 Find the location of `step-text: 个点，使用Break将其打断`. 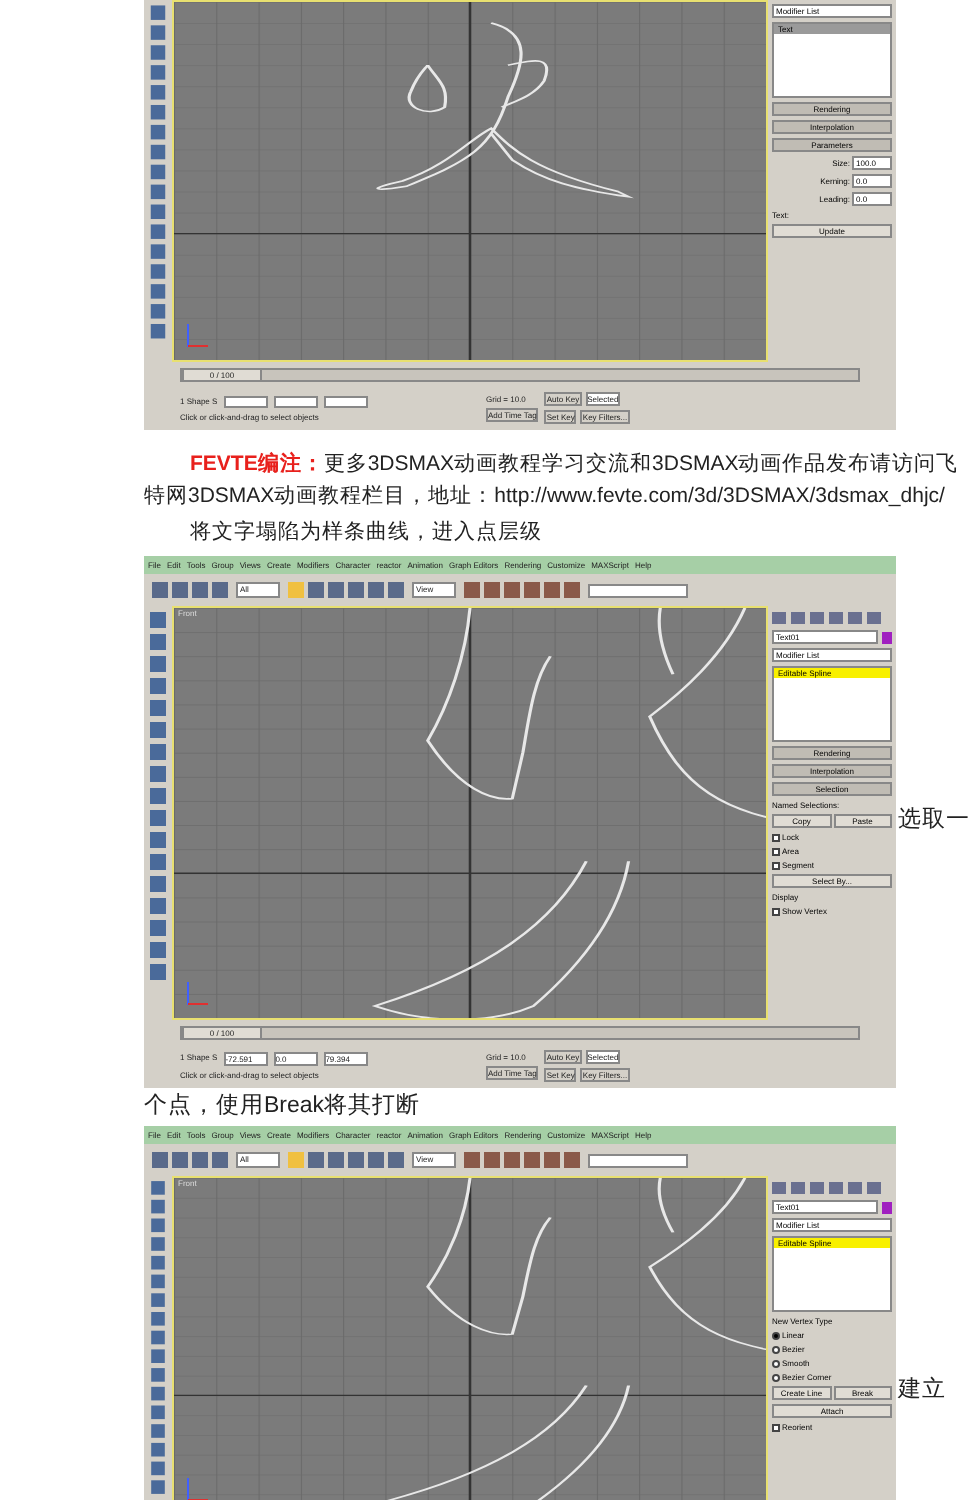

step-text: 个点，使用Break将其打断 is located at coordinates (283, 1106).